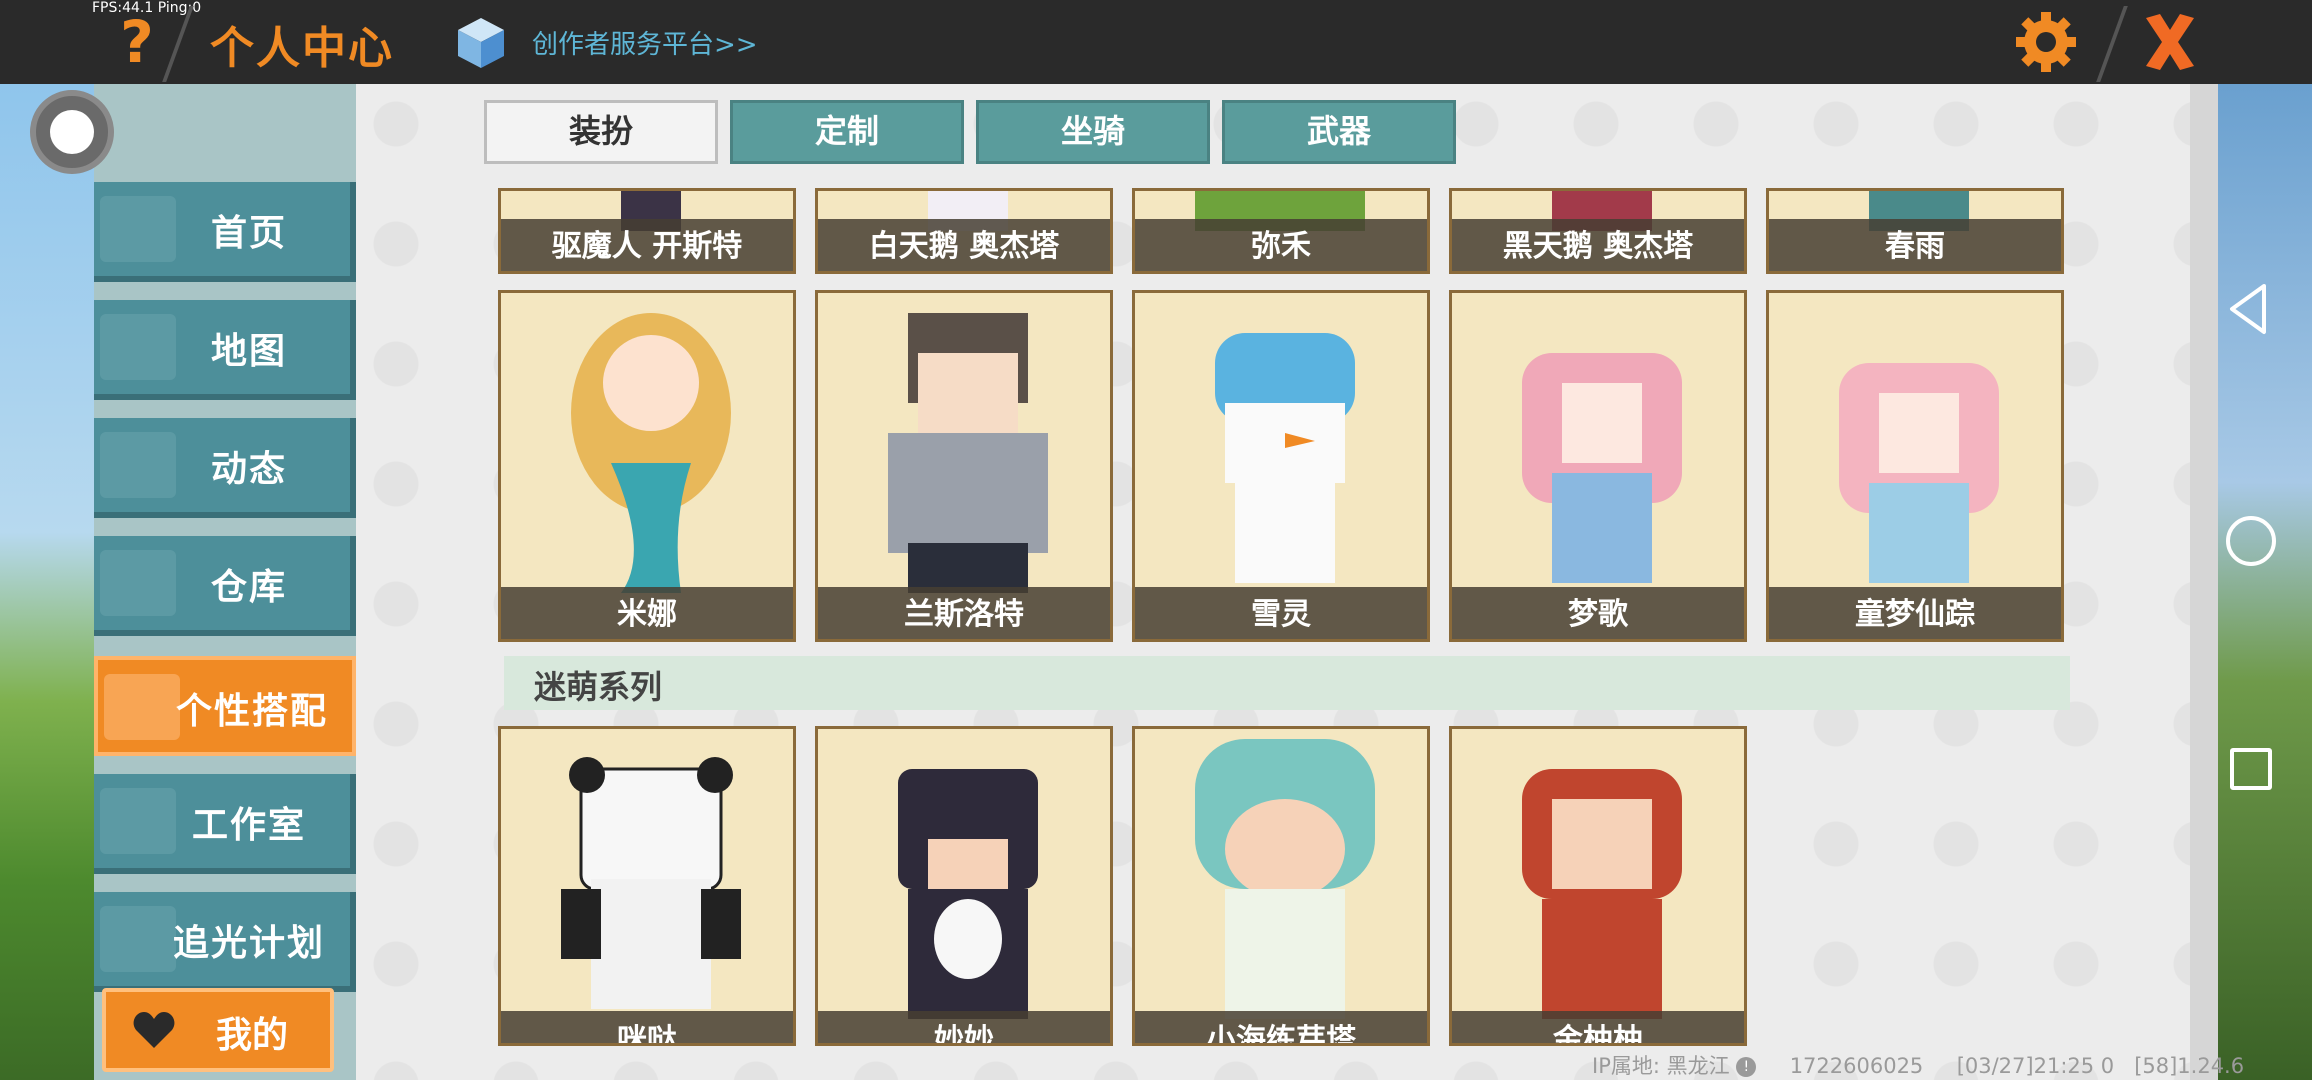 This screenshot has width=2312, height=1080. Describe the element at coordinates (601, 132) in the screenshot. I see `tab-outfit: 装扮` at that location.